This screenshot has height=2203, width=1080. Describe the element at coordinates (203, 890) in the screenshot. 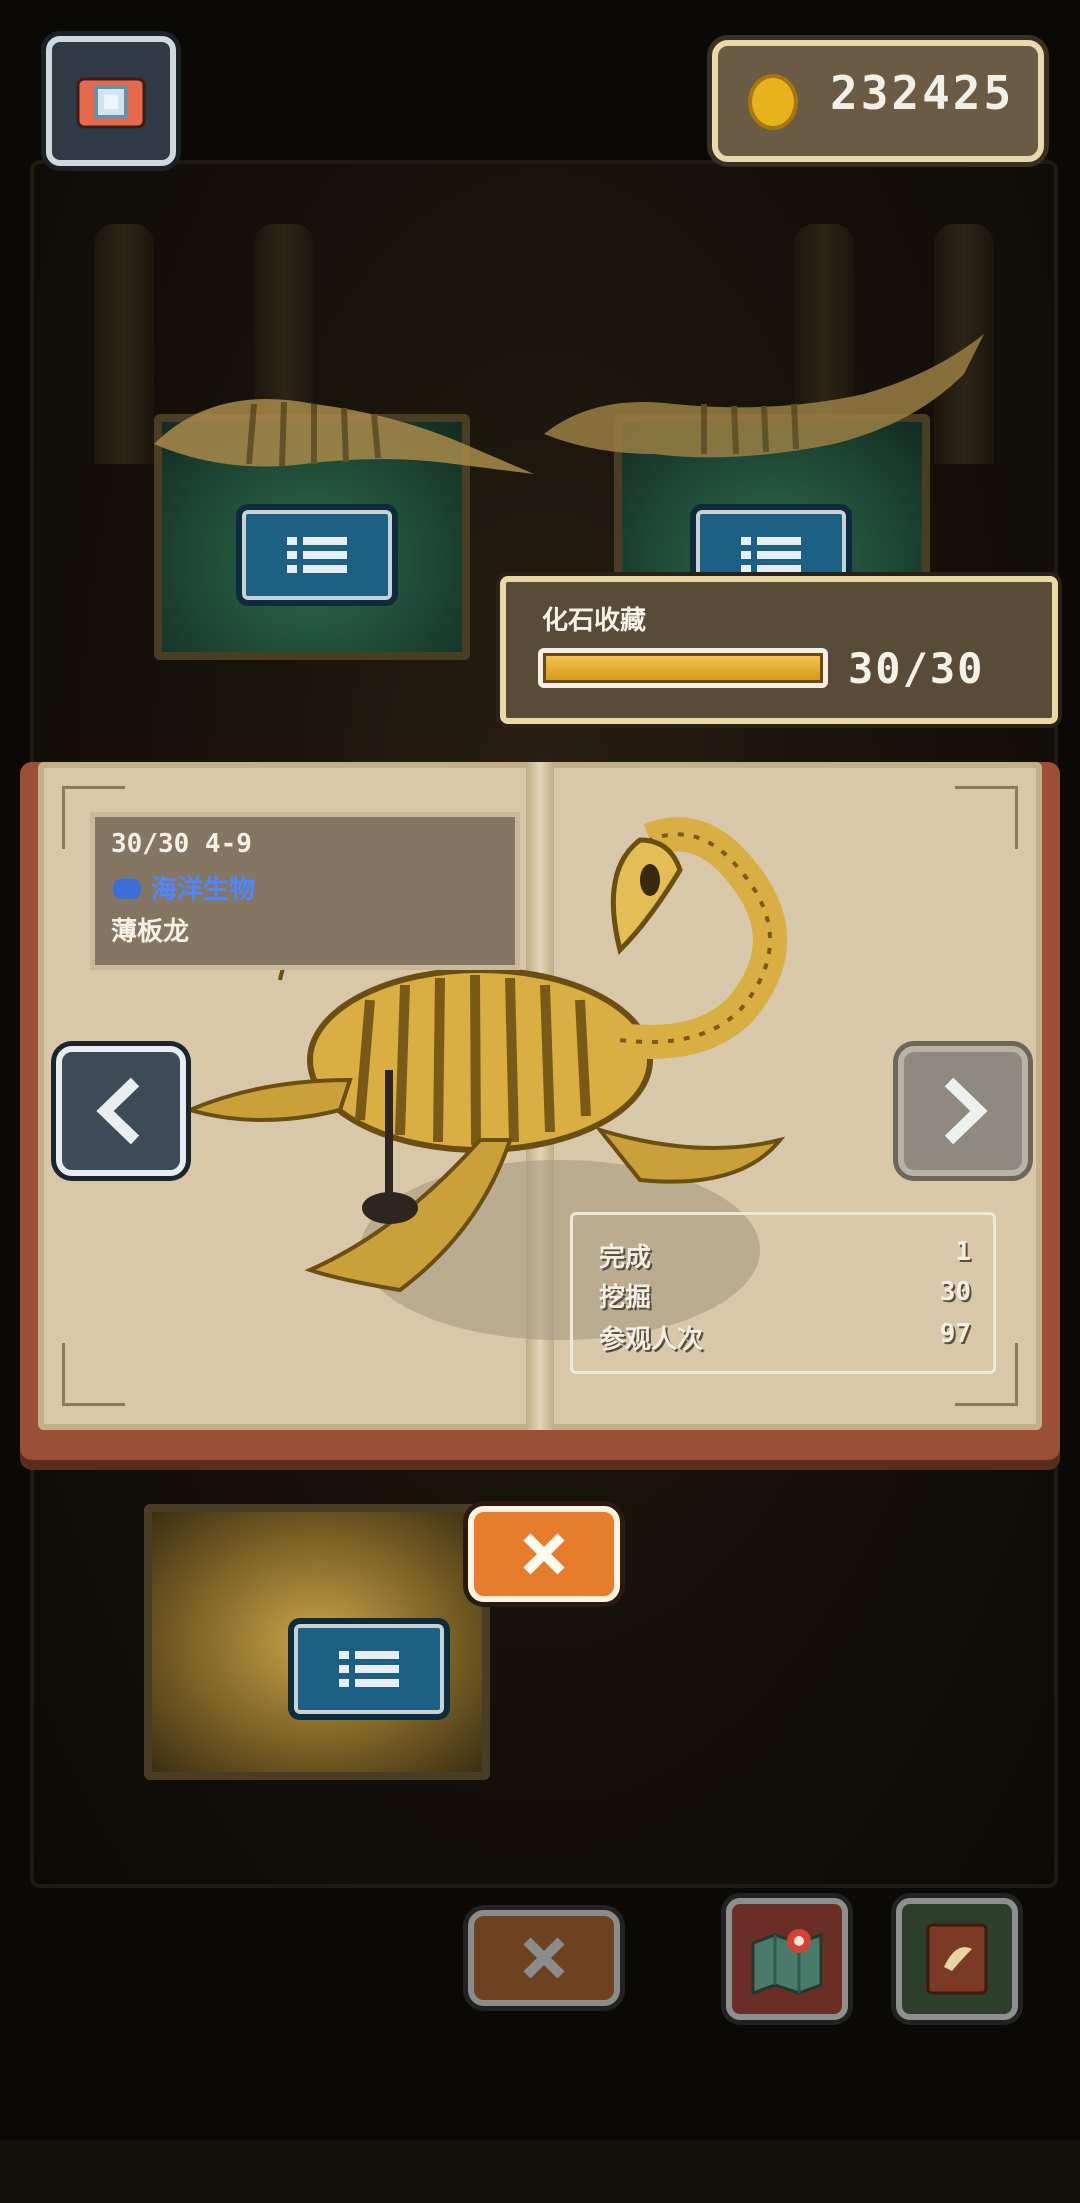

I see `fossil-category: 海洋生物` at that location.